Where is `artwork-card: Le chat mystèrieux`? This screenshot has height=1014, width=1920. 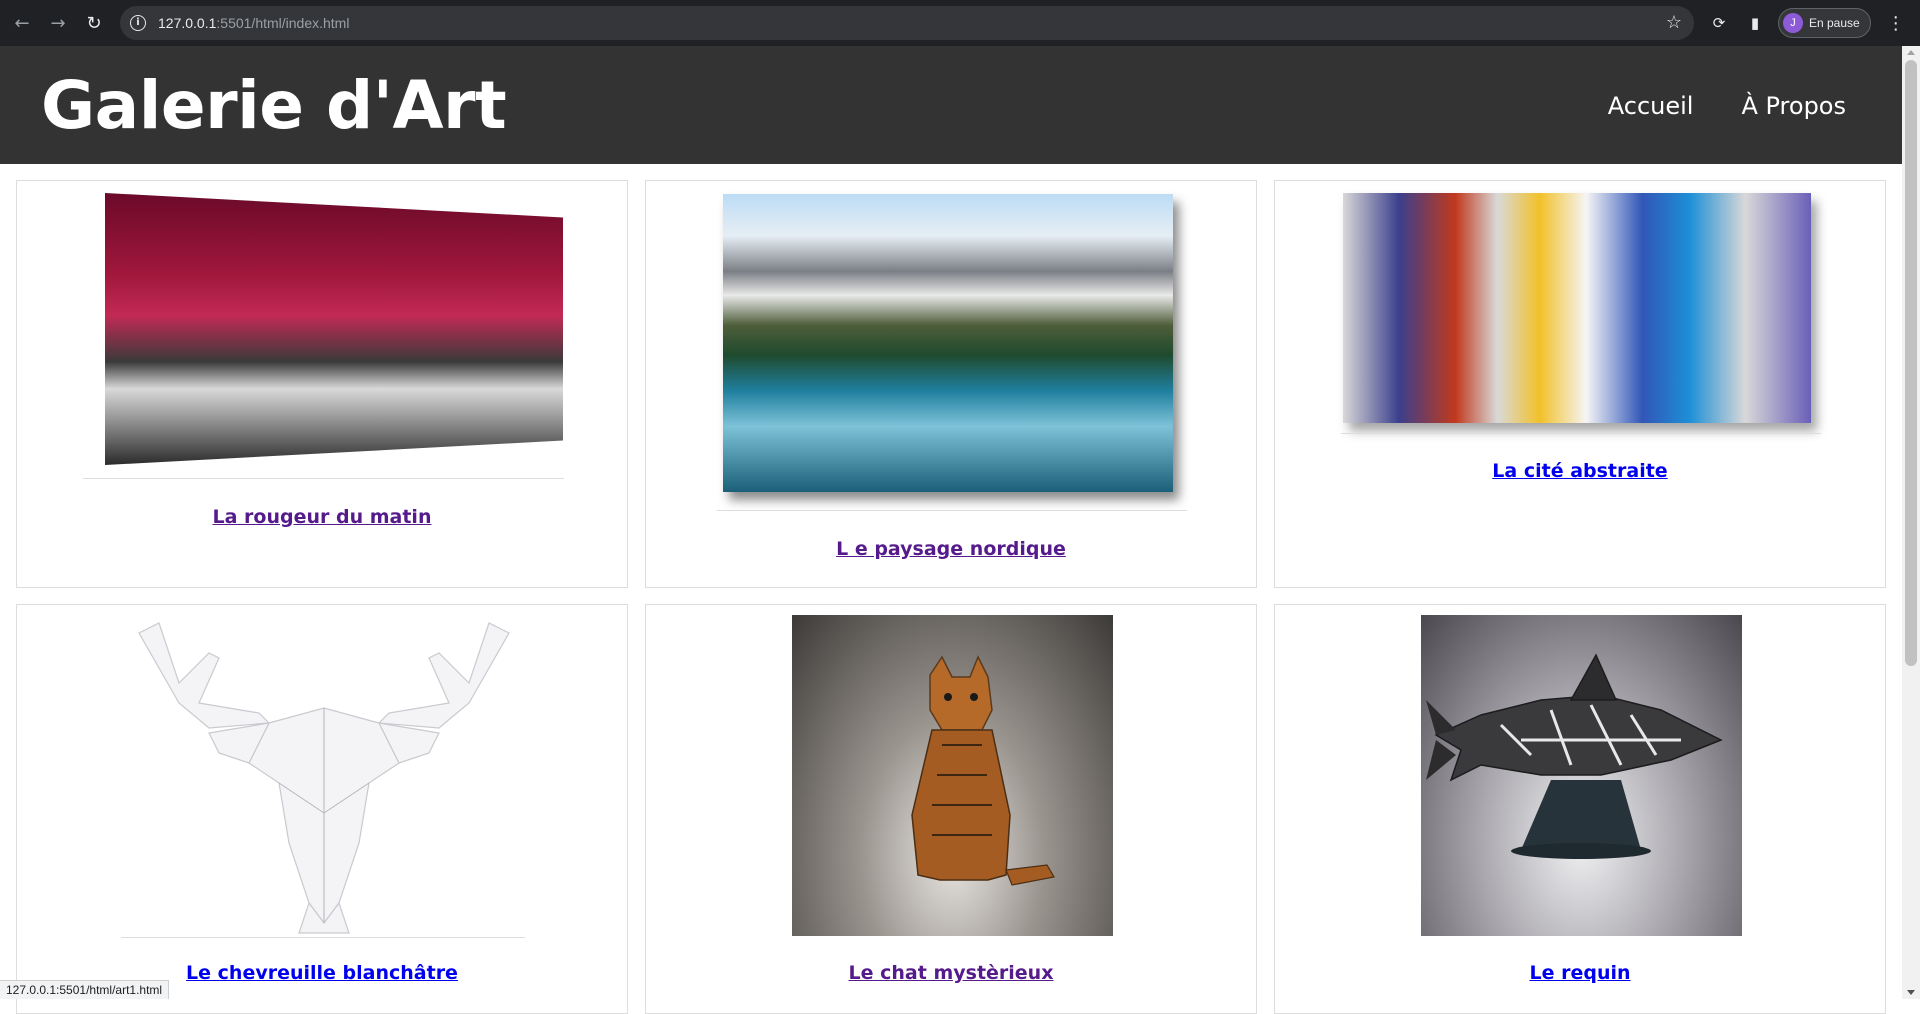
artwork-card: Le chat mystèrieux is located at coordinates (951, 809).